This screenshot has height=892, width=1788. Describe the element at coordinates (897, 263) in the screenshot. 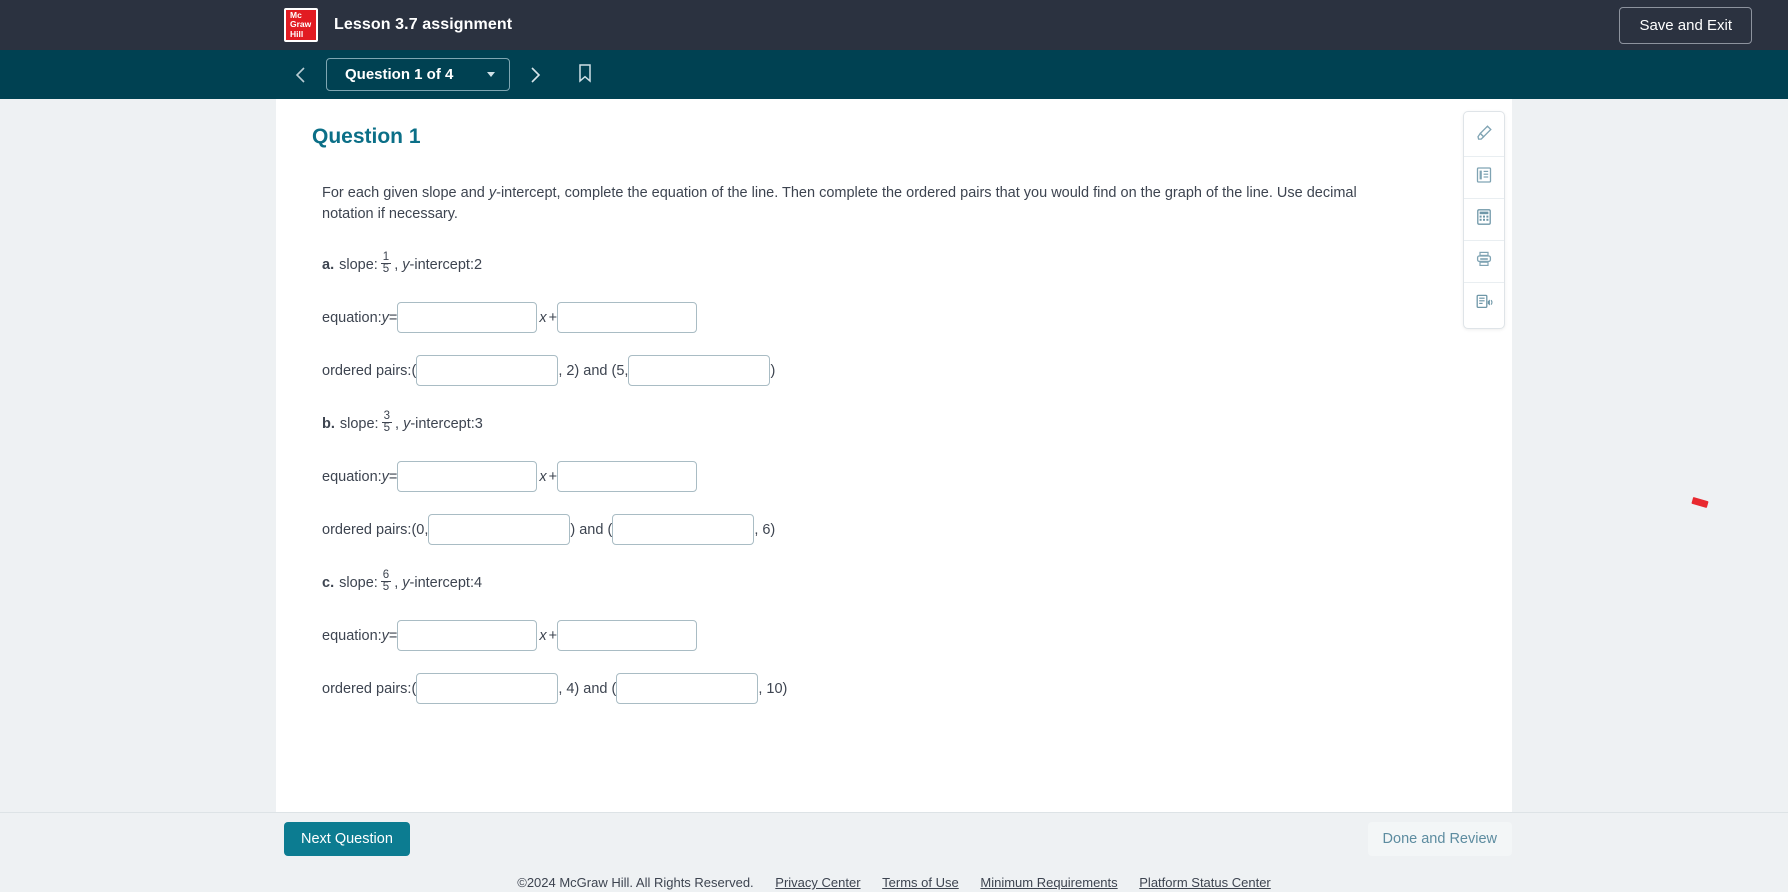

I see `part-a-header: a. slope: 1 5 , y -intercept: 2` at that location.